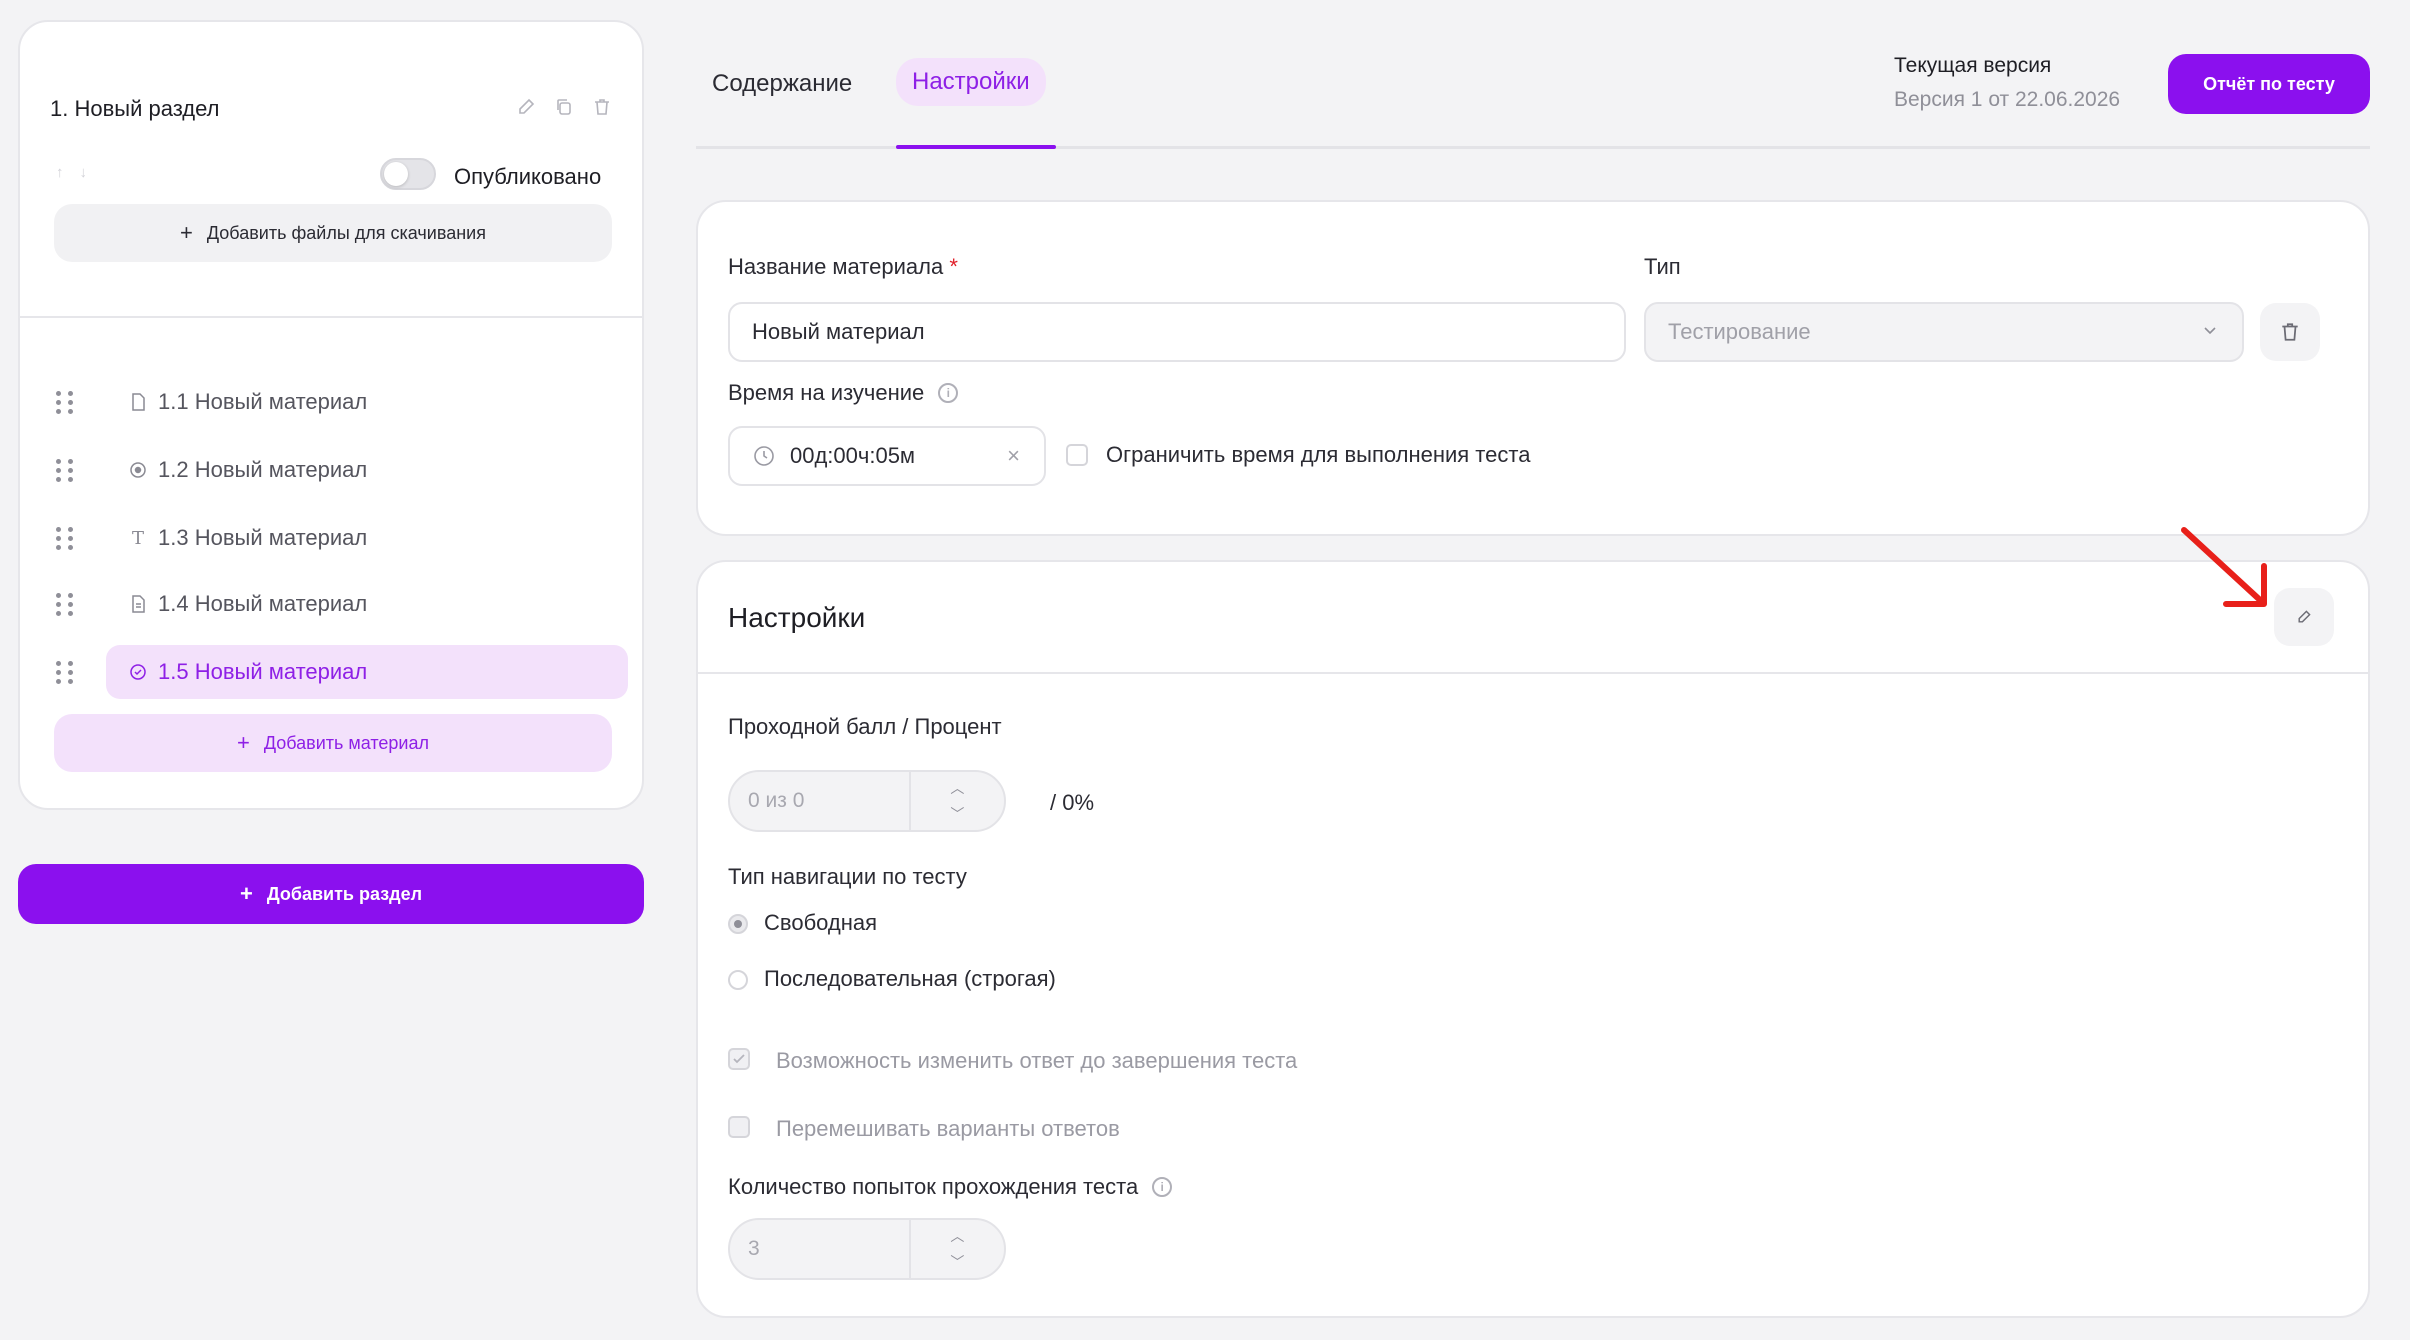 This screenshot has width=2410, height=1340. Describe the element at coordinates (2269, 84) in the screenshot. I see `report-button: Отчёт по тесту` at that location.